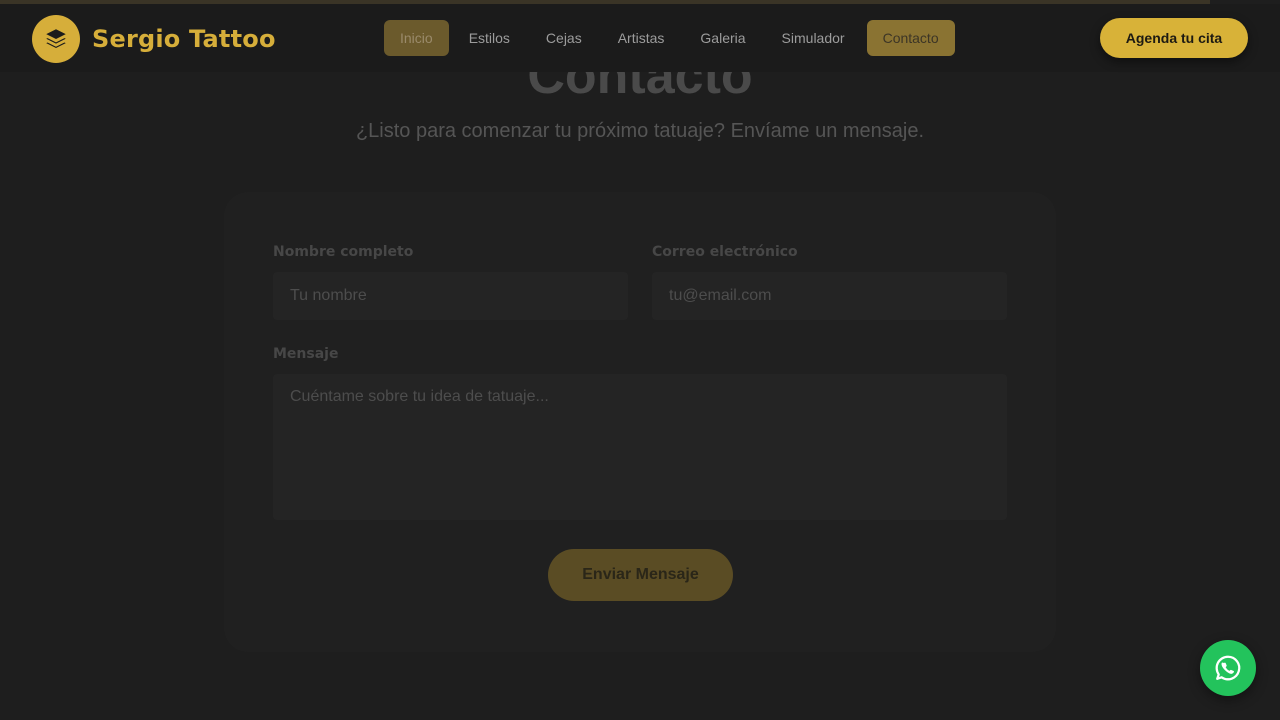 This screenshot has height=720, width=1280. Describe the element at coordinates (450, 296) in the screenshot. I see `name-input` at that location.